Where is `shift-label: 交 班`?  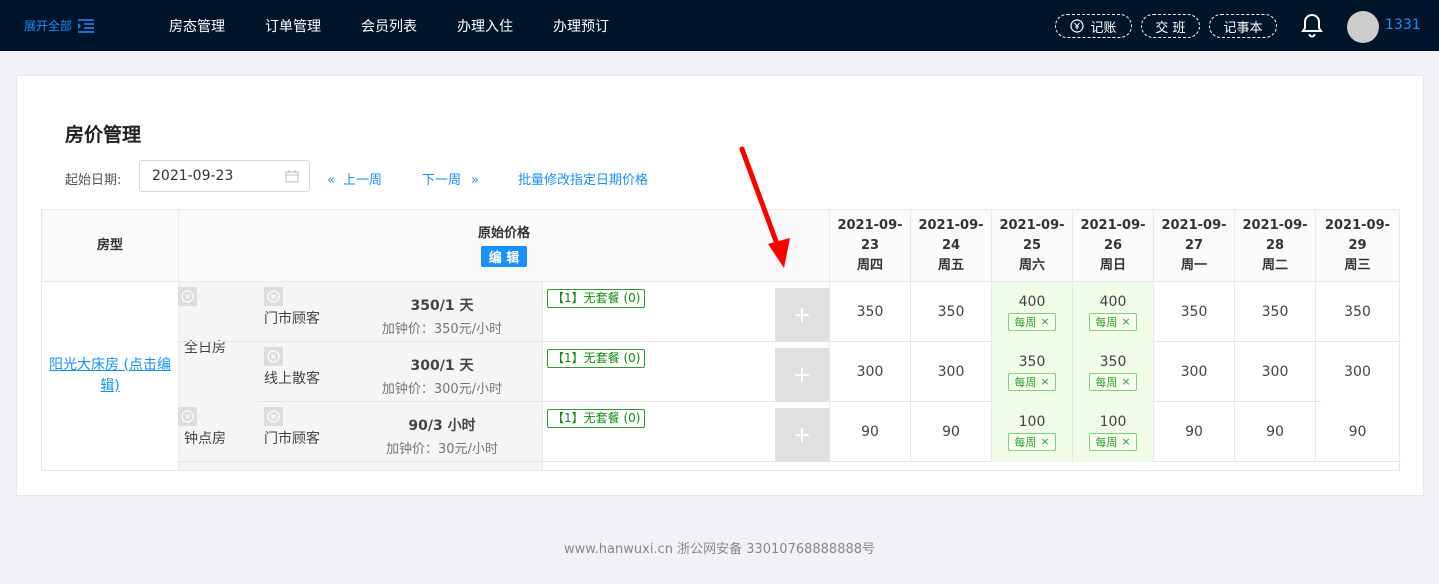
shift-label: 交 班 is located at coordinates (1170, 28).